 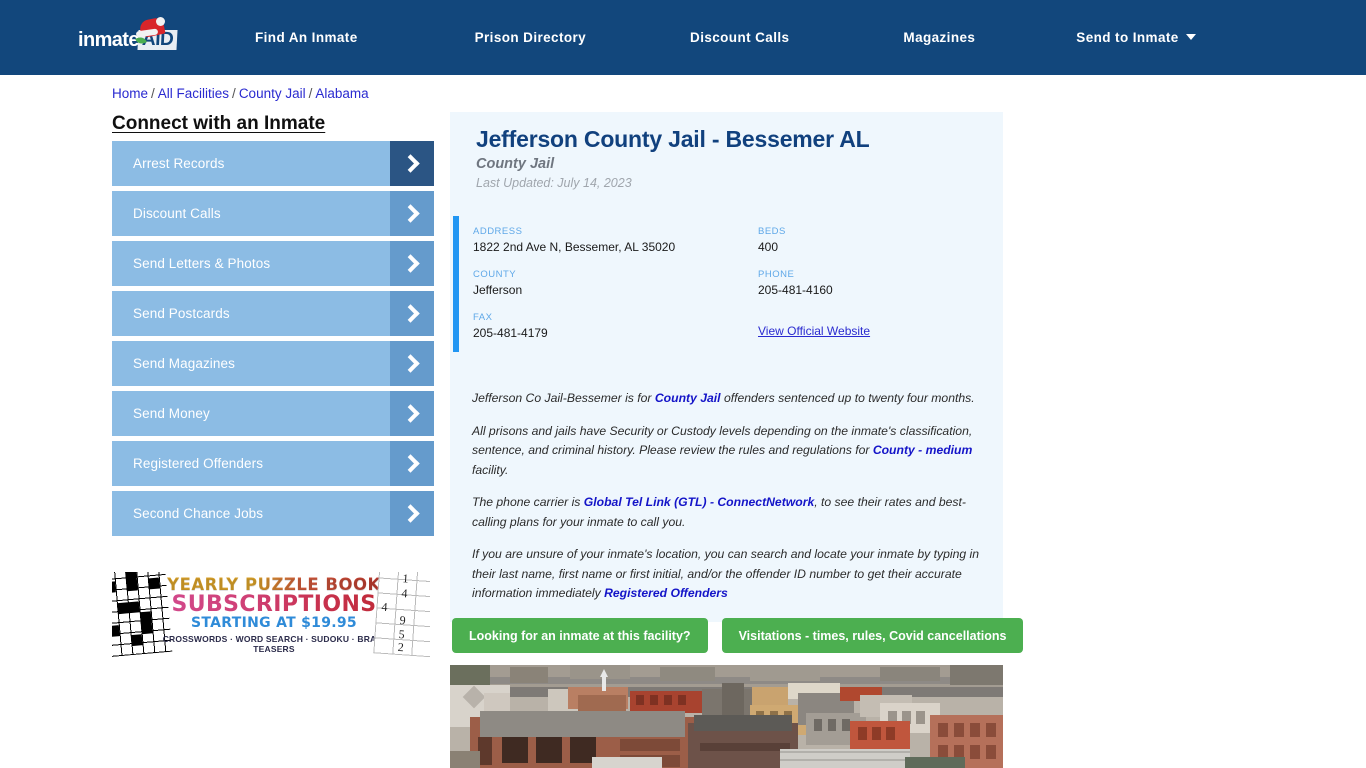 What do you see at coordinates (490, 469) in the screenshot?
I see `desc-p2-text-b: facility.` at bounding box center [490, 469].